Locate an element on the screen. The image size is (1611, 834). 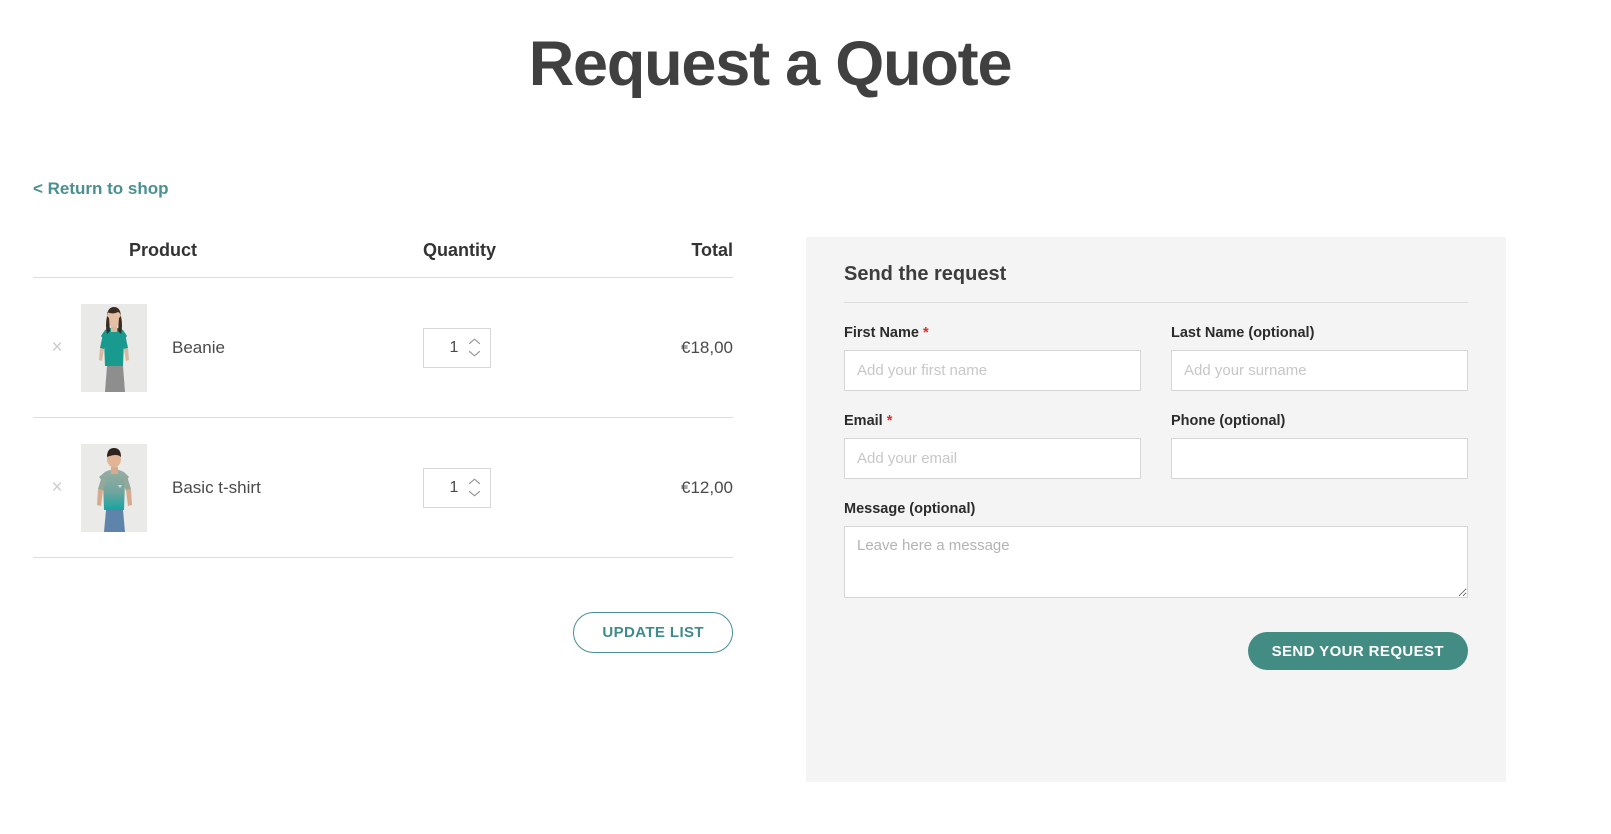
product-name: Basic t-shirt is located at coordinates (285, 488).